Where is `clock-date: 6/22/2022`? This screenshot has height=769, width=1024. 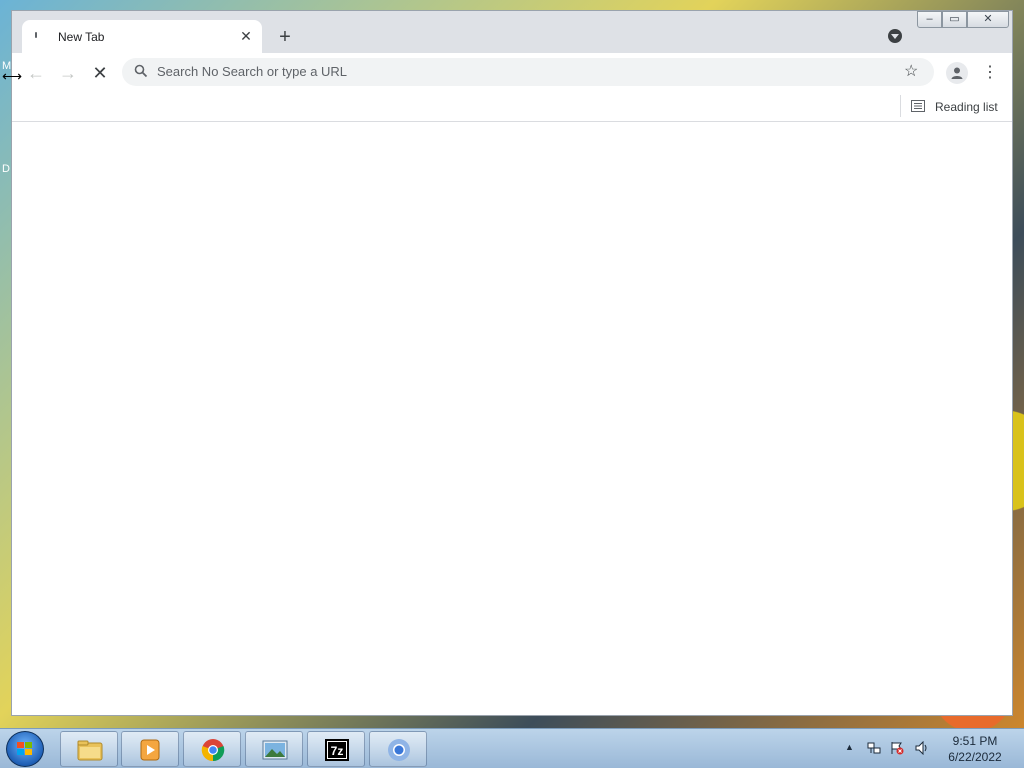
clock-date: 6/22/2022 is located at coordinates (975, 757).